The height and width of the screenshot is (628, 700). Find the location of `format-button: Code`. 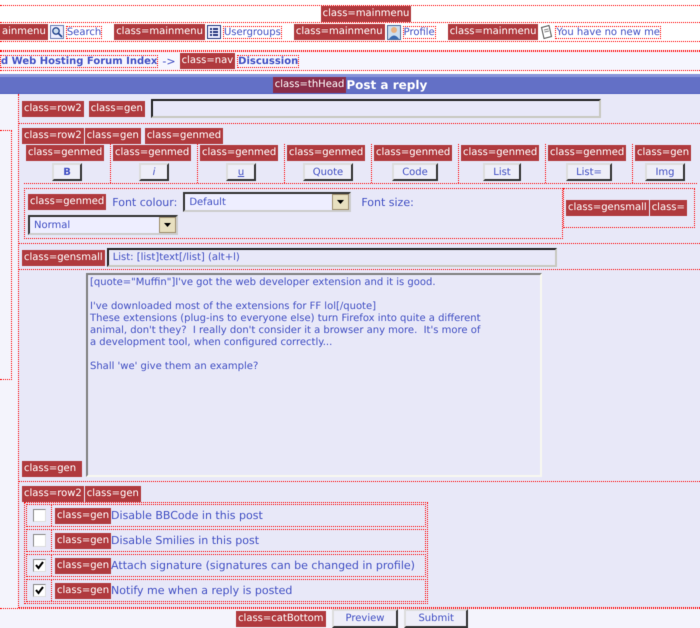

format-button: Code is located at coordinates (415, 172).